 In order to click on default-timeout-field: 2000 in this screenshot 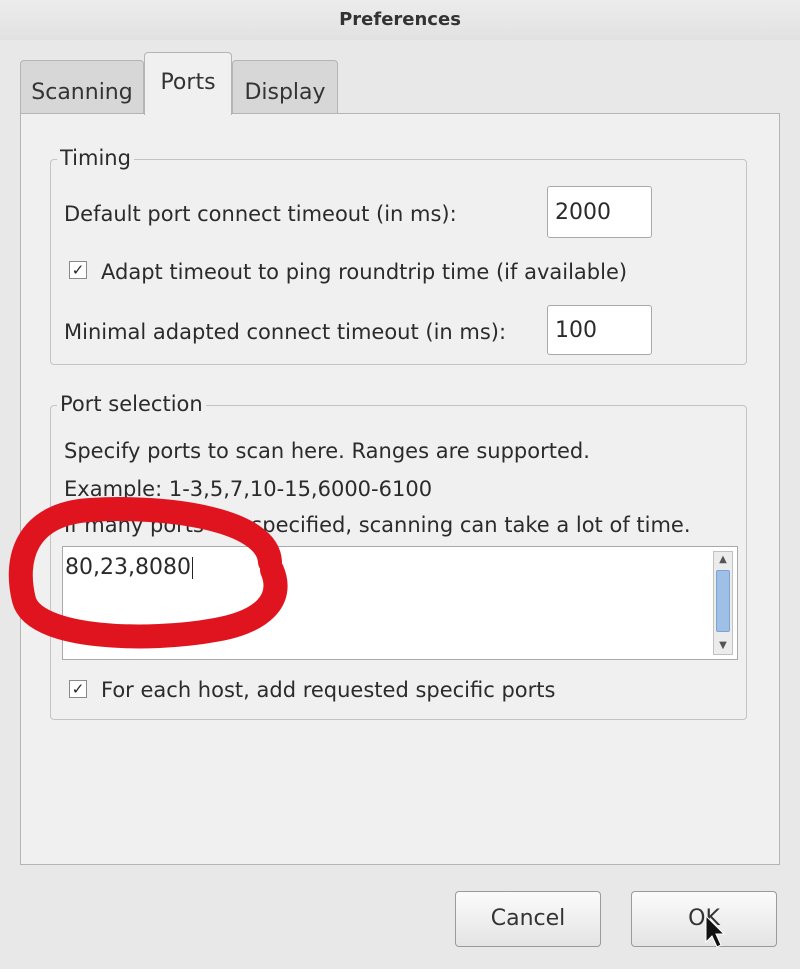, I will do `click(599, 212)`.